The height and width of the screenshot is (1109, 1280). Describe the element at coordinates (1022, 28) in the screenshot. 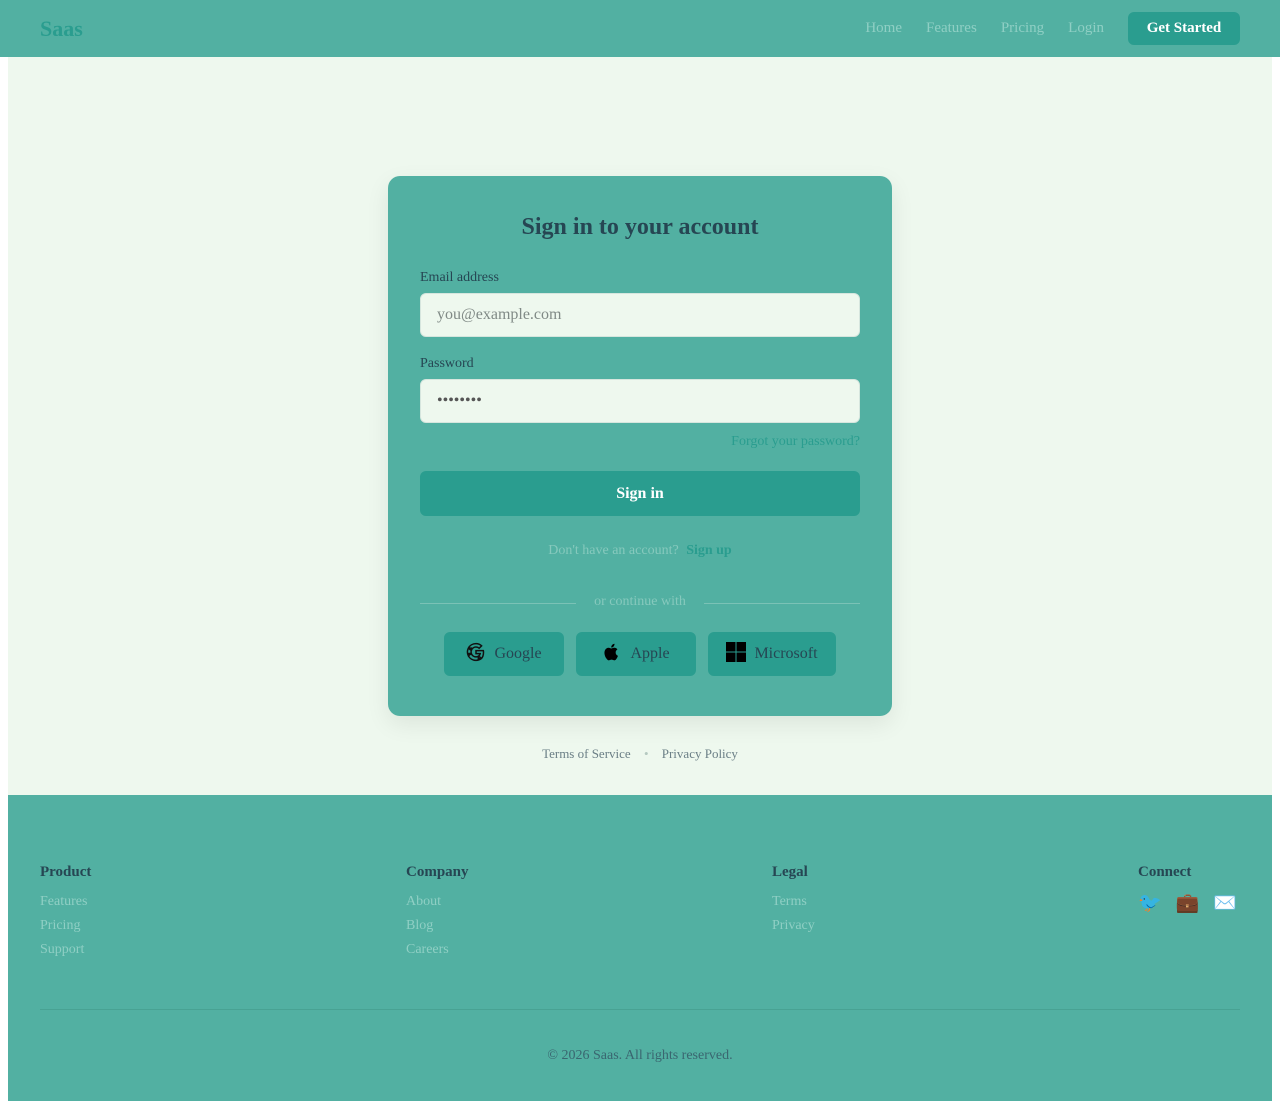

I see `nav-link-pricing: Pricing` at that location.